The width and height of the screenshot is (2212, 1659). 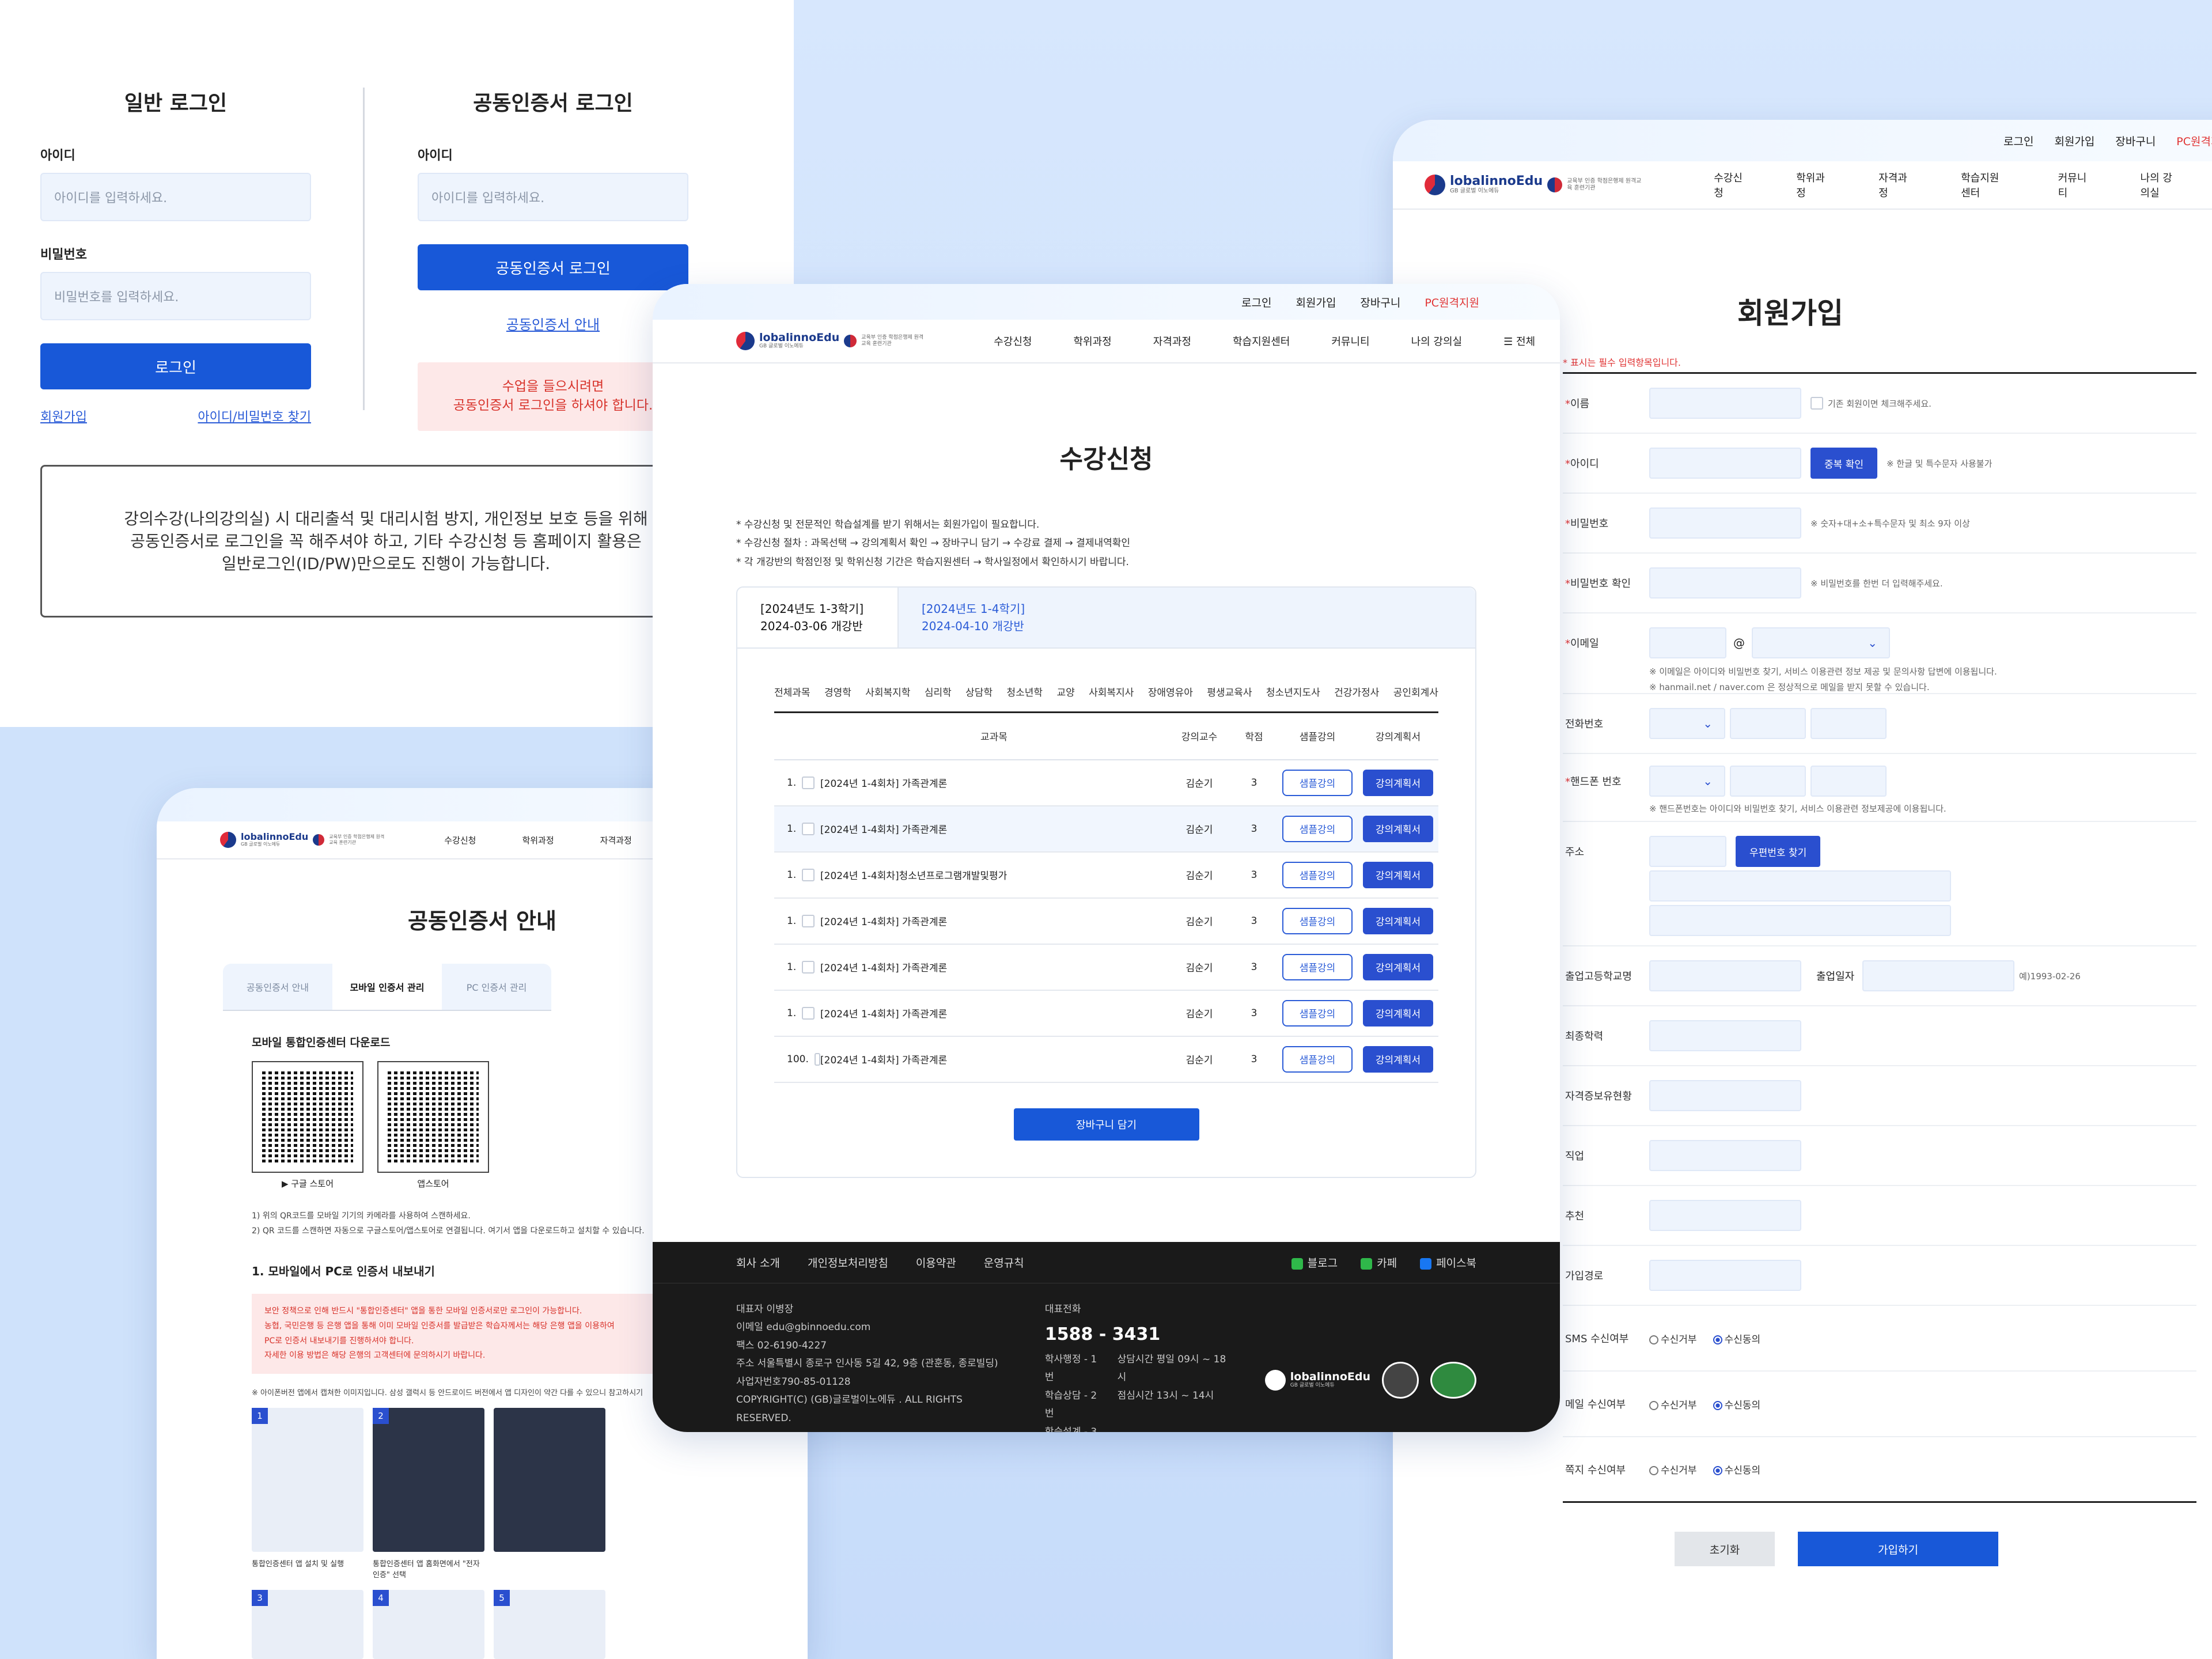 I want to click on subject-tab: 공인회계사, so click(x=1415, y=691).